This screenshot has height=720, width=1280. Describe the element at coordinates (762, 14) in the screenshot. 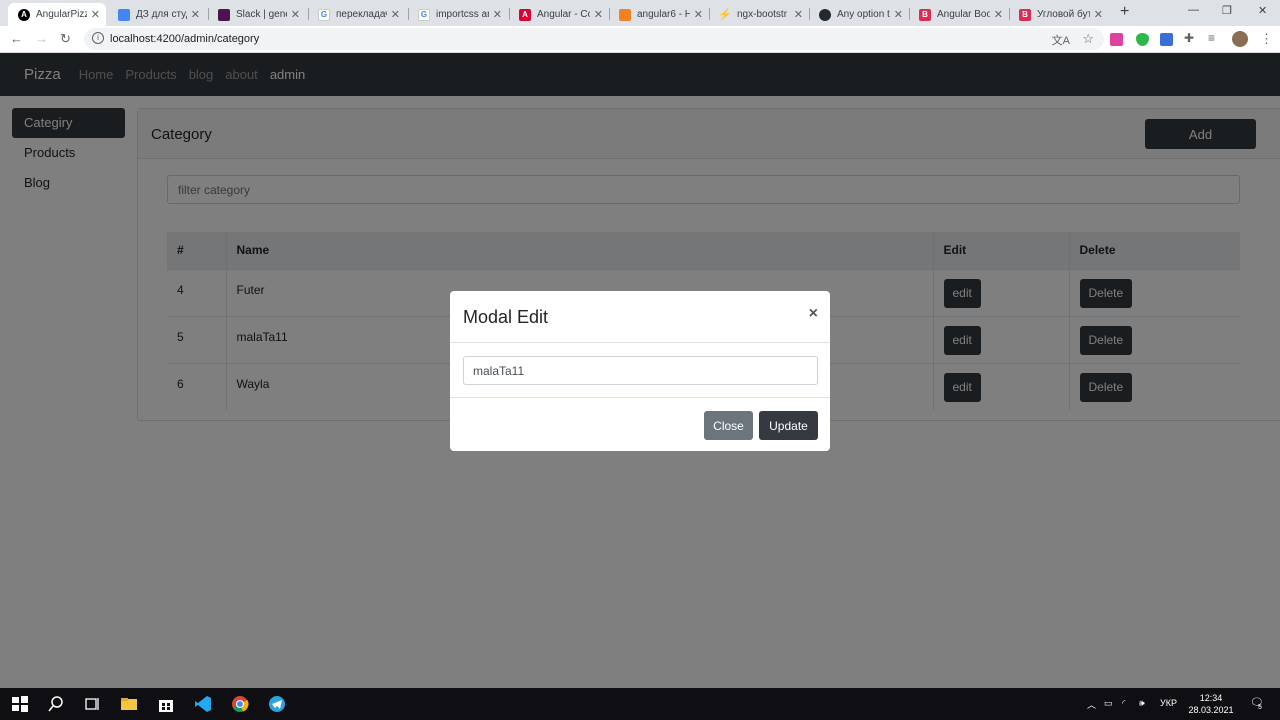

I see `tab-title: ngx-bootstr` at that location.